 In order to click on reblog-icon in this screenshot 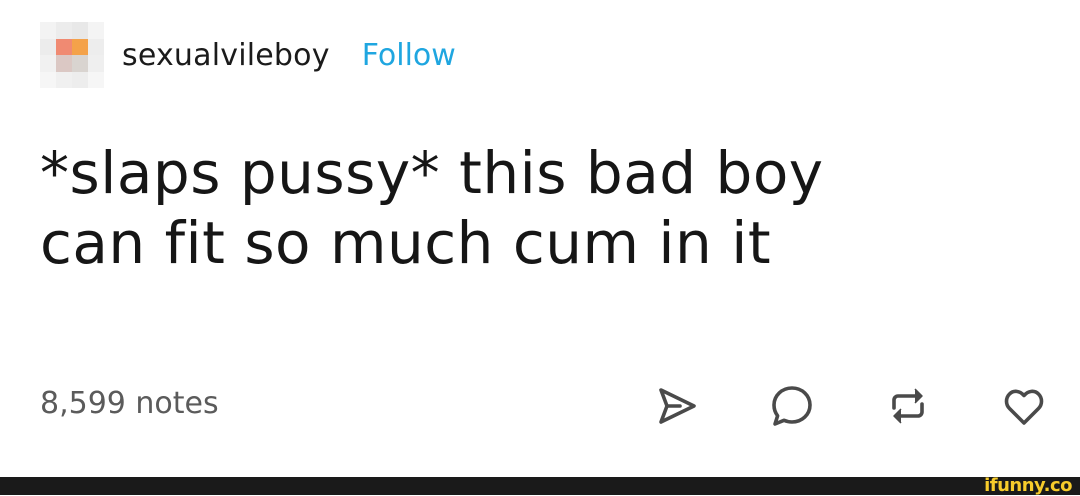, I will do `click(908, 406)`.